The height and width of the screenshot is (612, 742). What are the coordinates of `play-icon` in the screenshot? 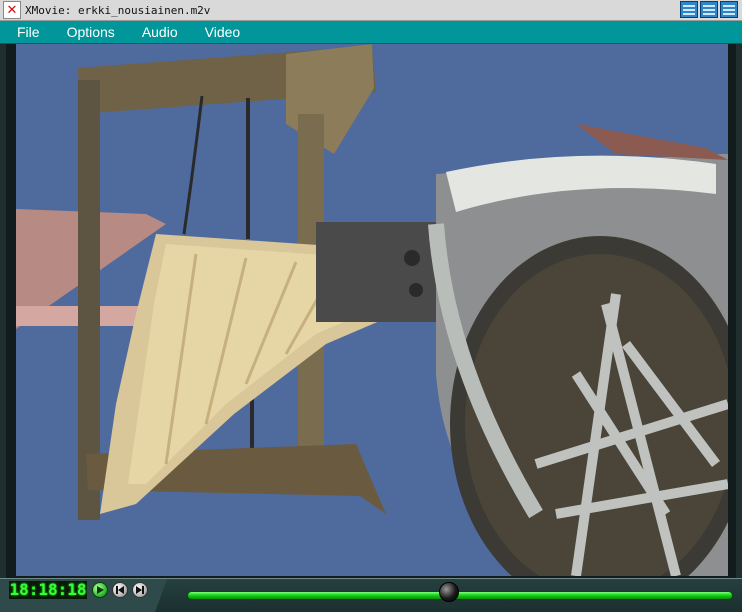 It's located at (100, 590).